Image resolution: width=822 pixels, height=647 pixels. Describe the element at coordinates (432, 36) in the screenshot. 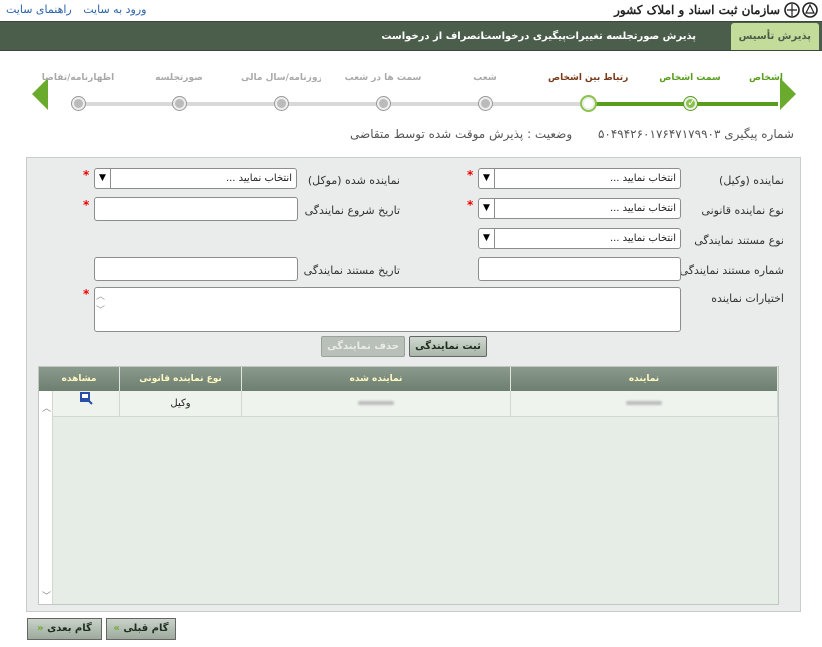

I see `nav-item-cancel: انصراف از درخواست` at that location.